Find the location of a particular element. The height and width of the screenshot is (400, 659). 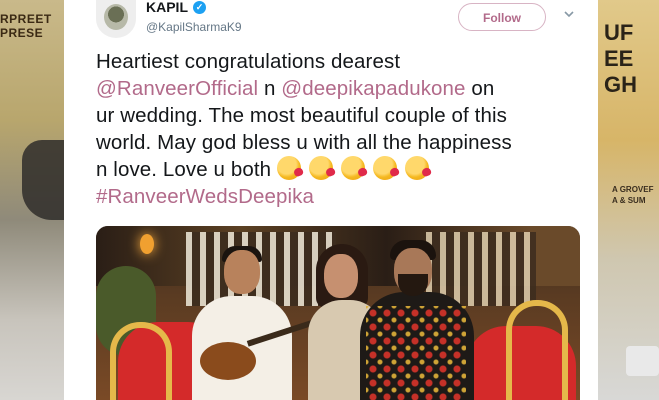

photo-window is located at coordinates (261, 269).